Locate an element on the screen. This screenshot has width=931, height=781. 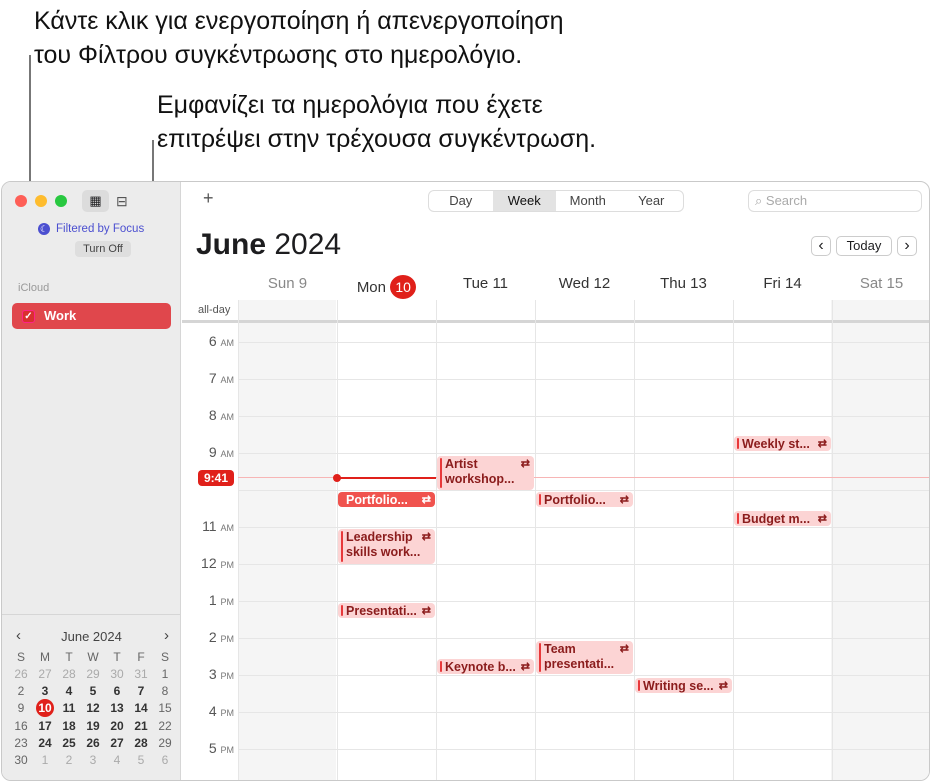
day-header: Wed 12 is located at coordinates (584, 283).